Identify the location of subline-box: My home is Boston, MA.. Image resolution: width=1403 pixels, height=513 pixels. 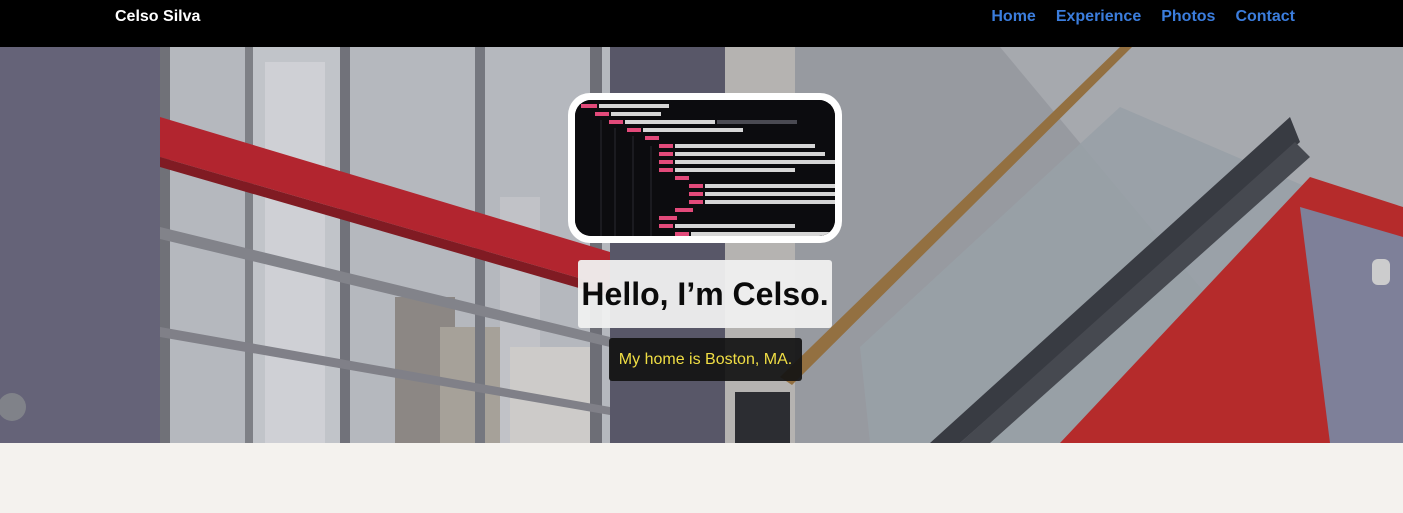
(705, 359).